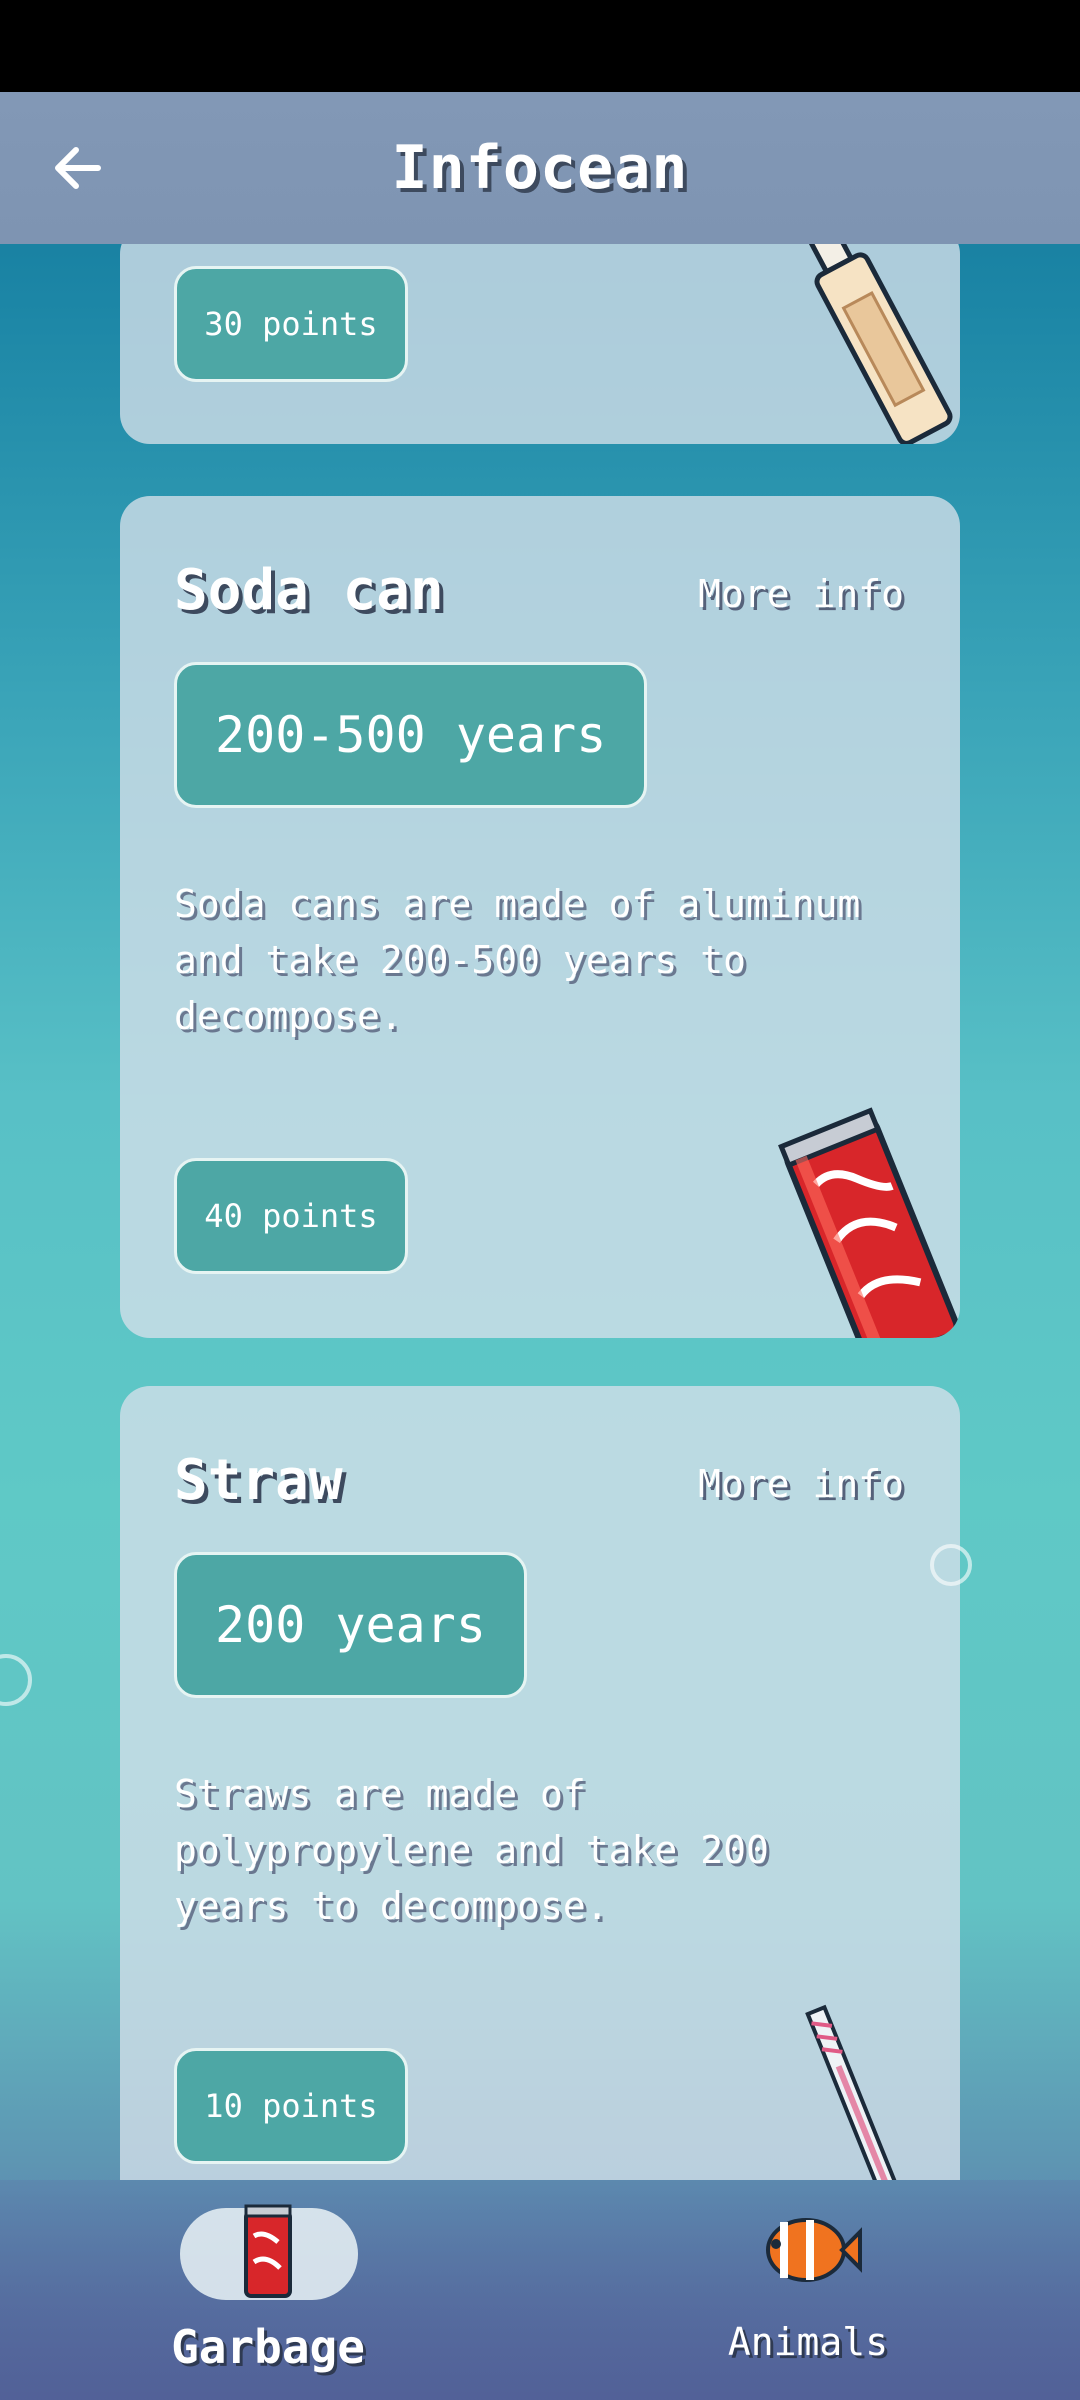 This screenshot has width=1080, height=2400. Describe the element at coordinates (291, 324) in the screenshot. I see `points-badge: 30 points` at that location.